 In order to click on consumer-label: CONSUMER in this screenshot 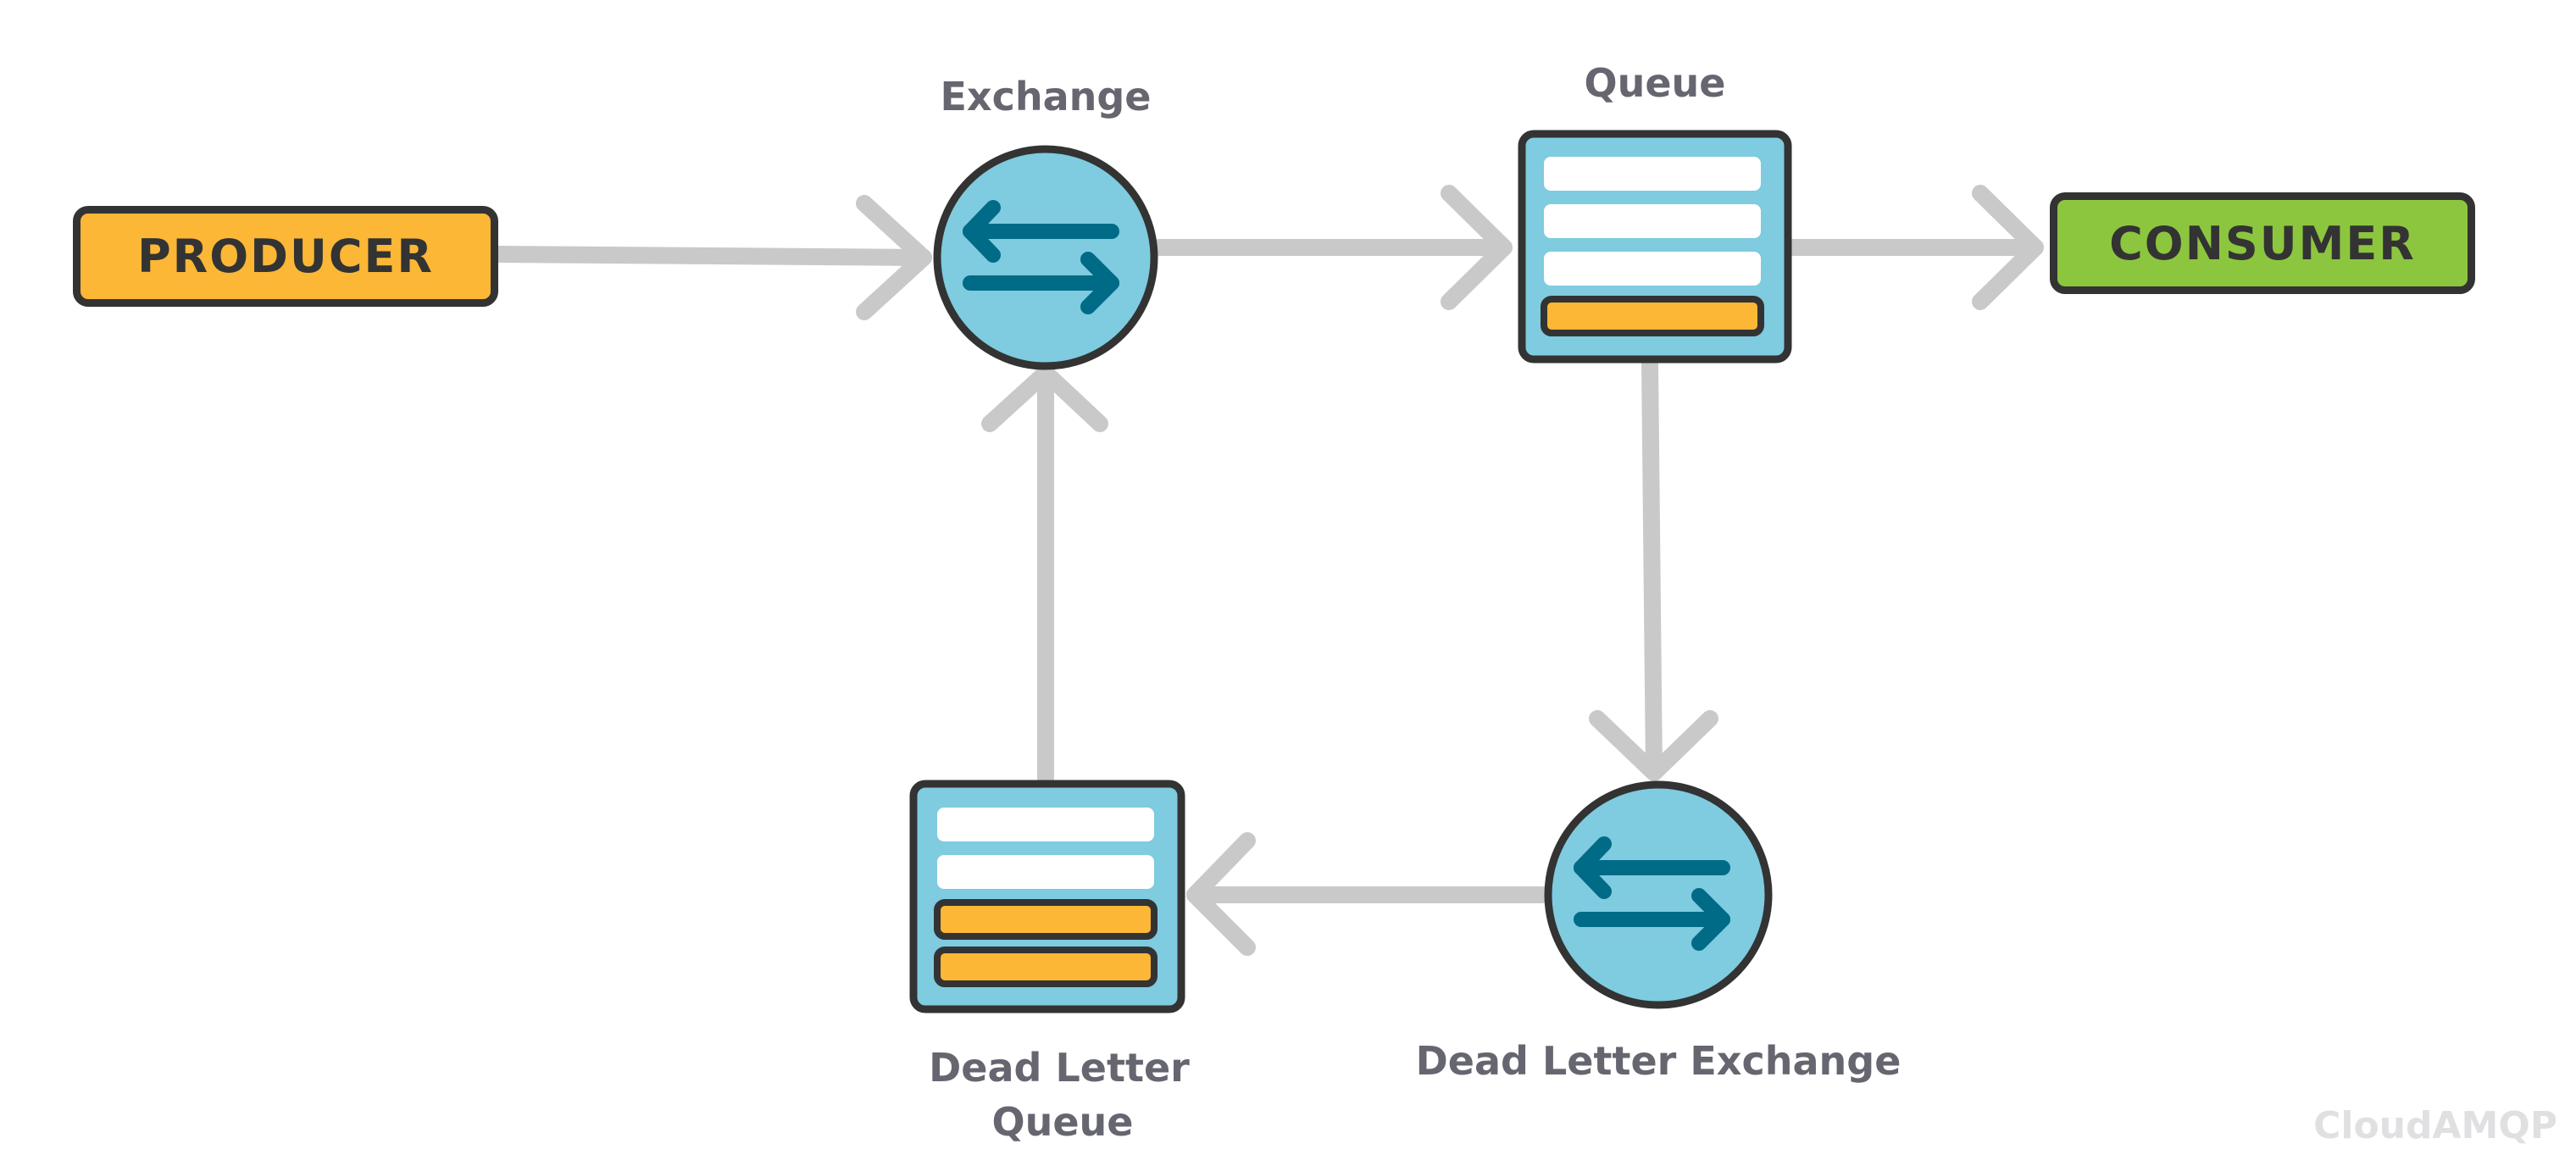, I will do `click(2262, 243)`.